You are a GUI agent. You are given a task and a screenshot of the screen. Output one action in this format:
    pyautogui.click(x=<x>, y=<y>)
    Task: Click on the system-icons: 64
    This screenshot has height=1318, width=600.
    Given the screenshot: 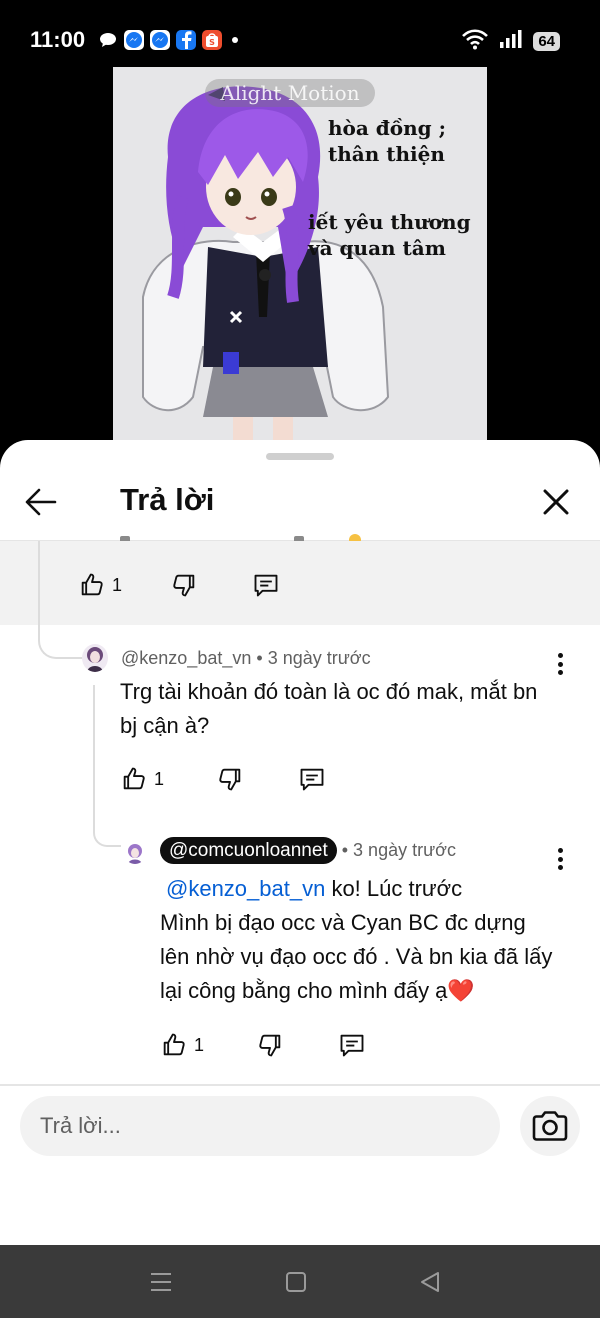 What is the action you would take?
    pyautogui.click(x=510, y=41)
    